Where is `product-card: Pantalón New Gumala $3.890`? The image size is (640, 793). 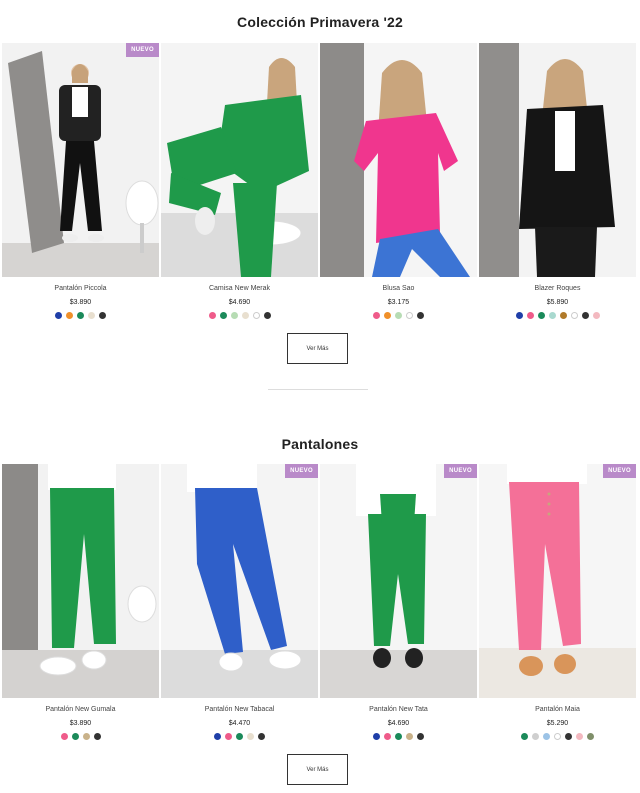 product-card: Pantalón New Gumala $3.890 is located at coordinates (80, 602).